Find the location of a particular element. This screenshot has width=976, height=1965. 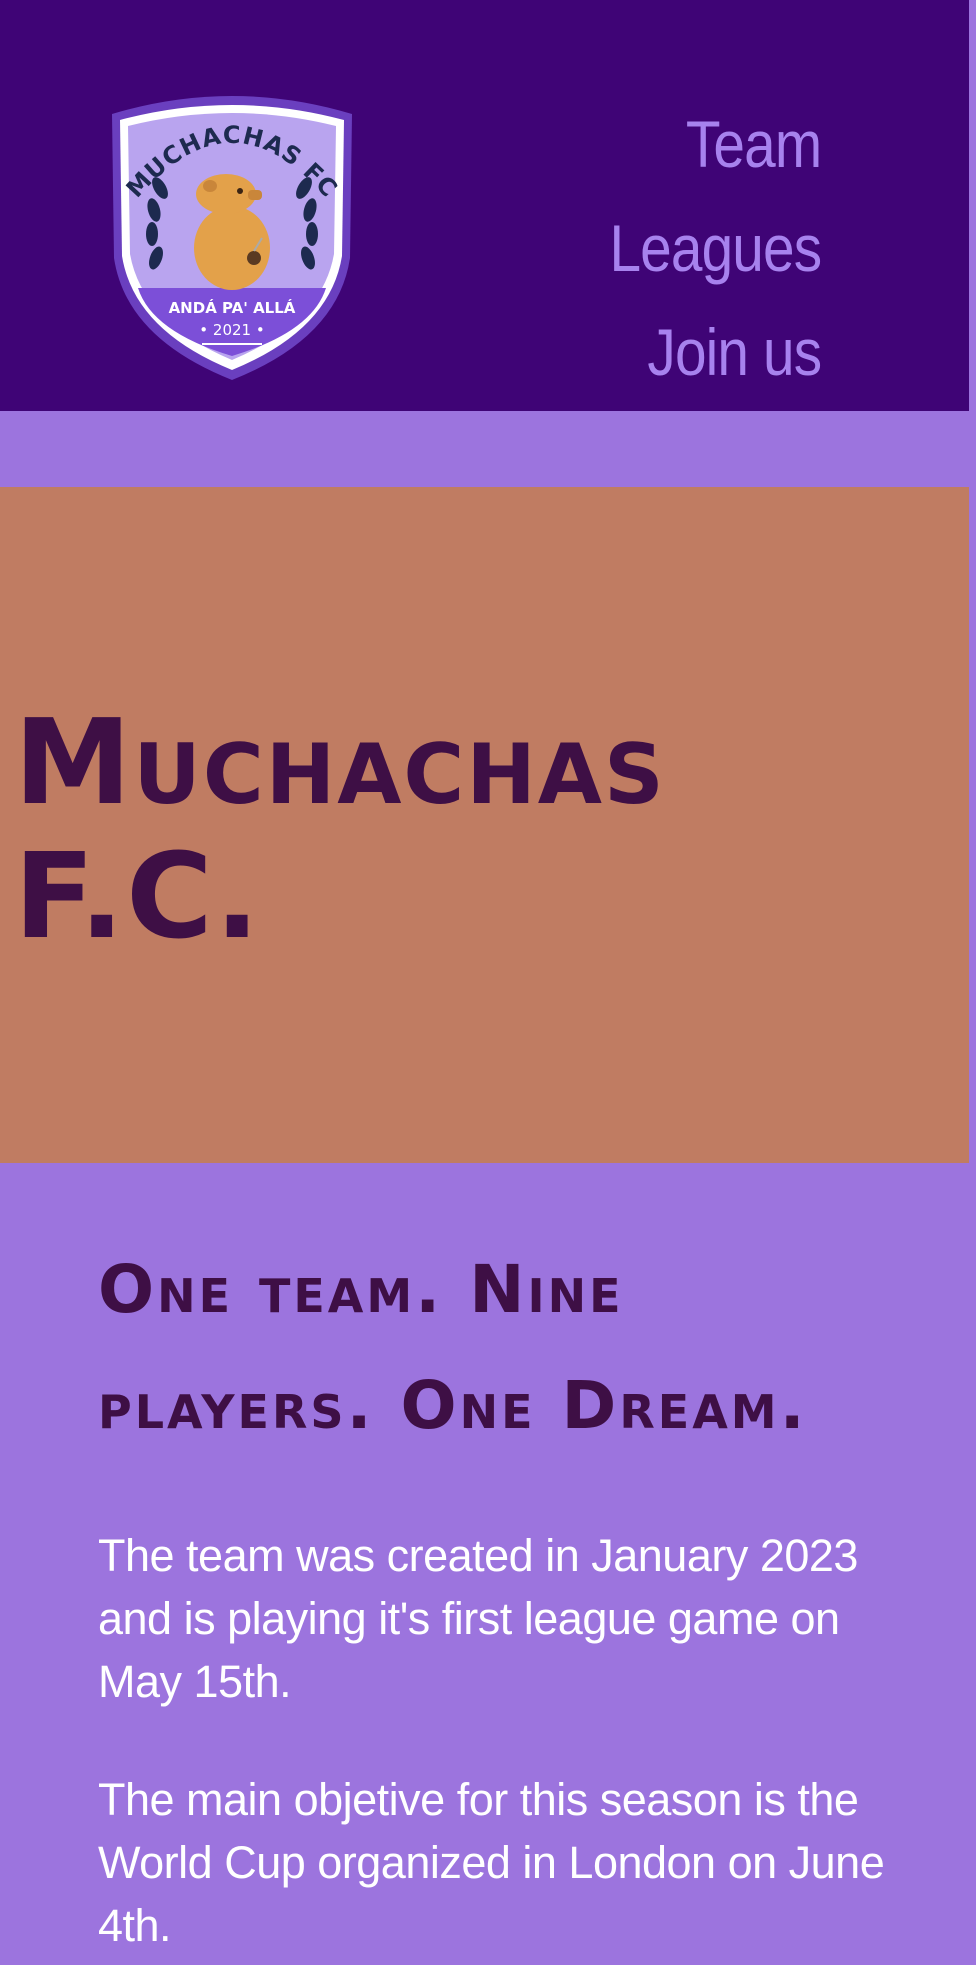

capybara-crest-icon: MUCHACHAS FC ANDÁ PA' ALLÁ • 2021 • is located at coordinates (232, 238).